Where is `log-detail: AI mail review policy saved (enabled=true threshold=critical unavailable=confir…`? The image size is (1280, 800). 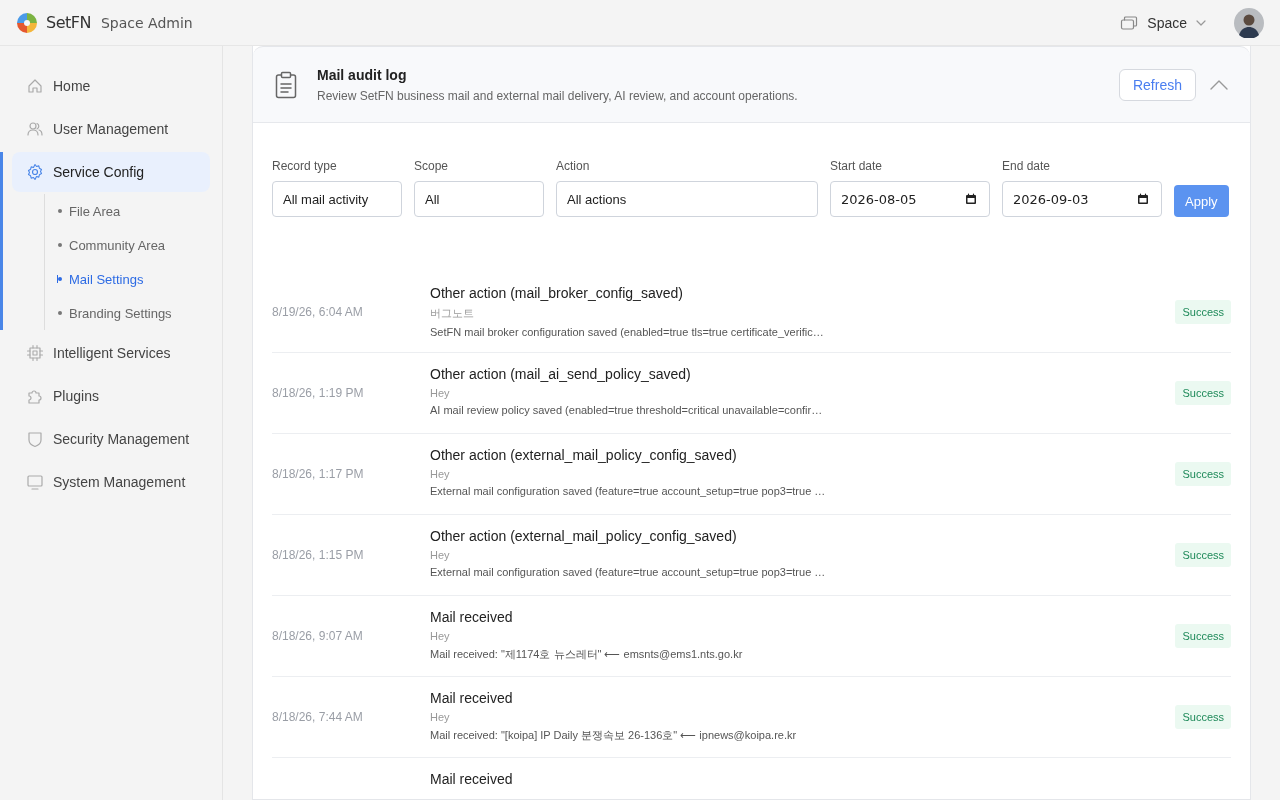 log-detail: AI mail review policy saved (enabled=true threshold=critical unavailable=confir… is located at coordinates (627, 410).